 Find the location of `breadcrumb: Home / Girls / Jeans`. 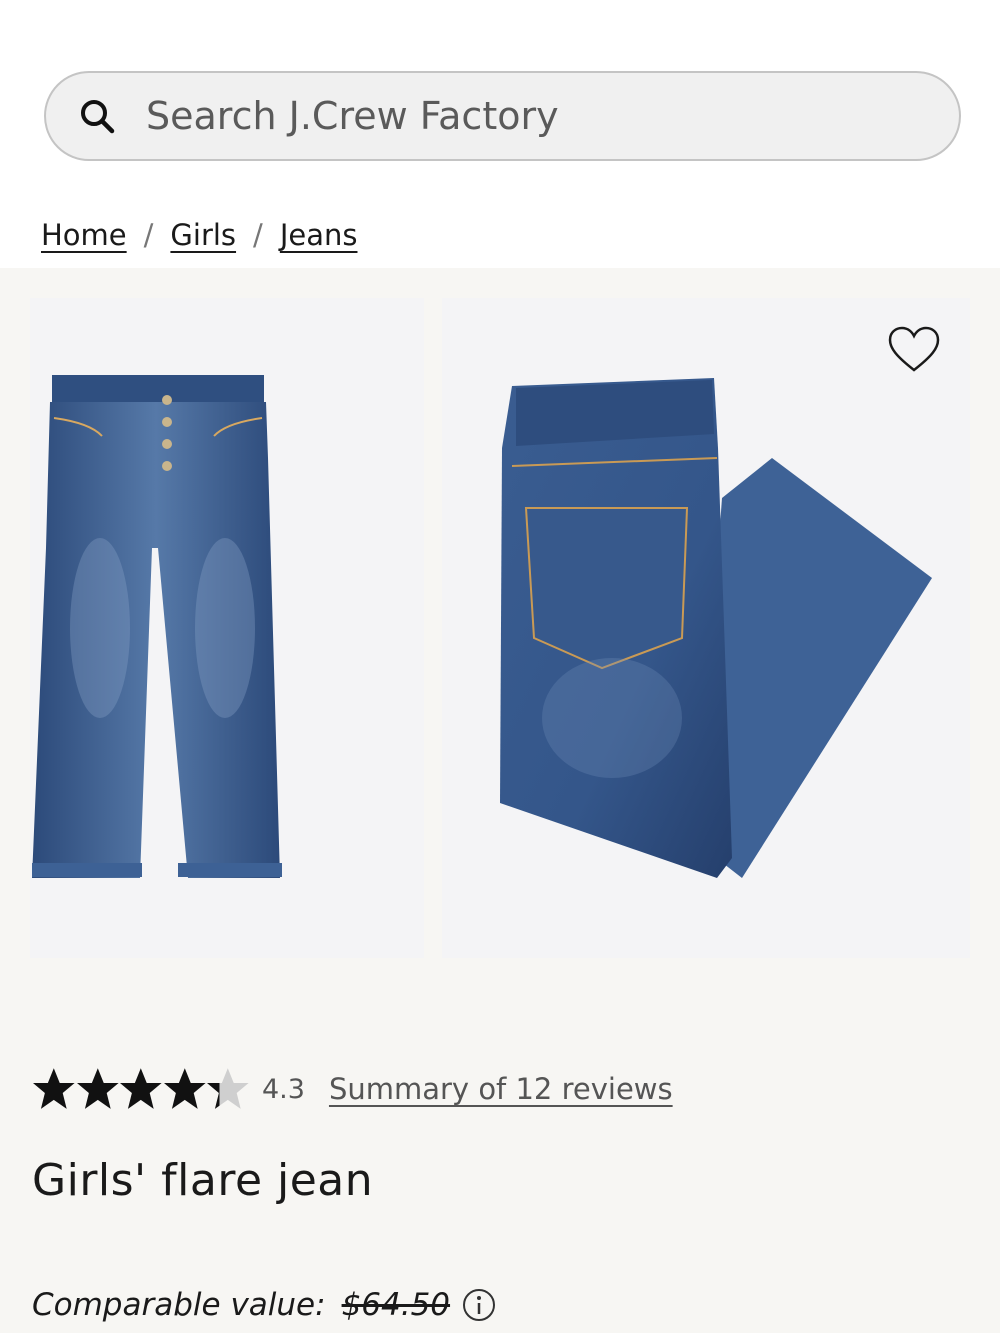

breadcrumb: Home / Girls / Jeans is located at coordinates (199, 235).